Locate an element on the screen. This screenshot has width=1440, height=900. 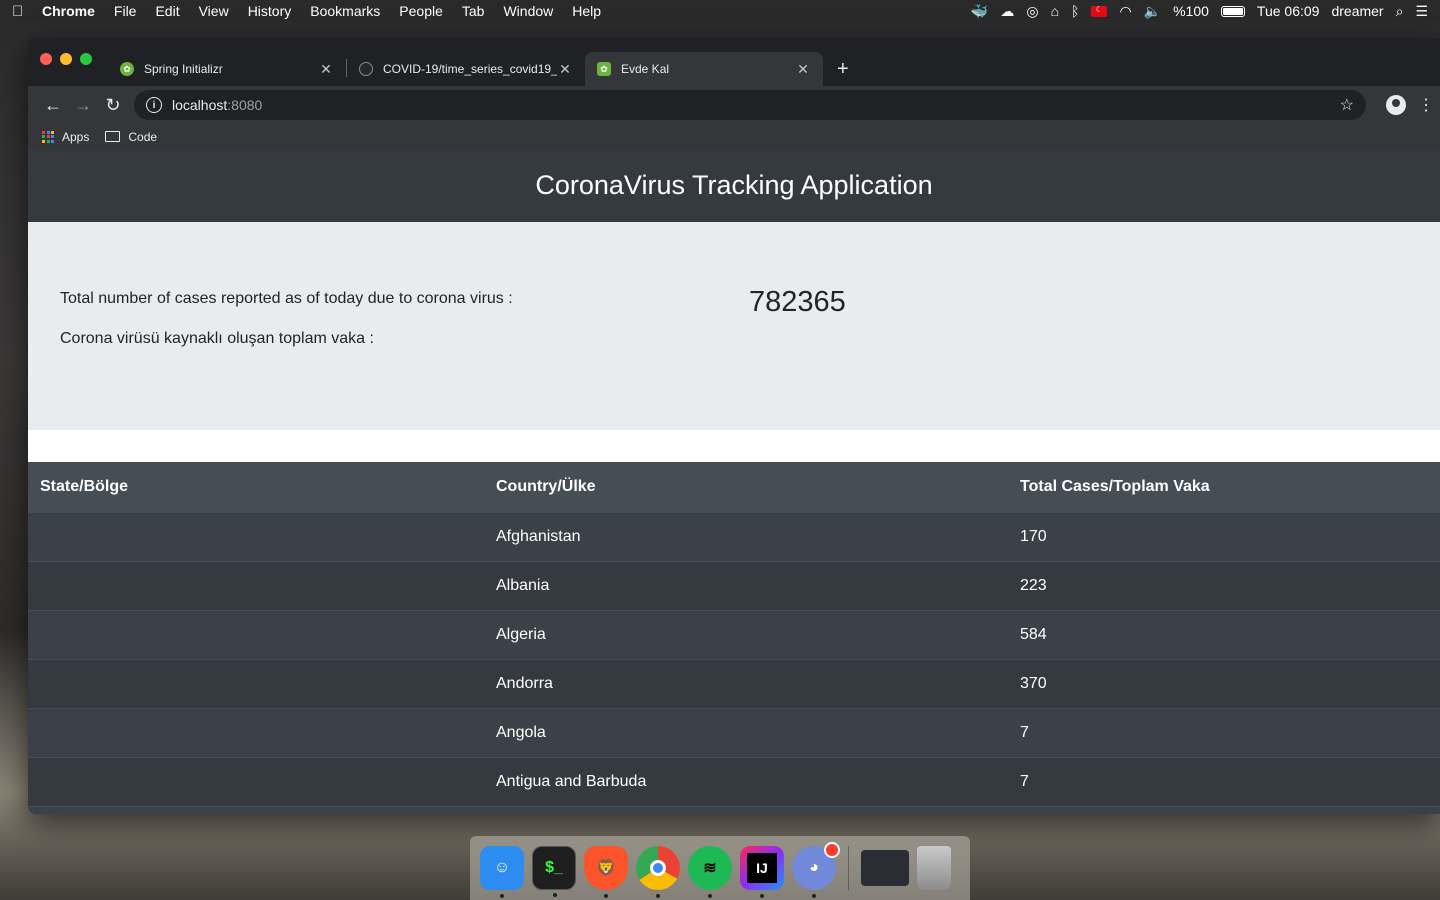
discord-icon: ◕ is located at coordinates (816, 870).